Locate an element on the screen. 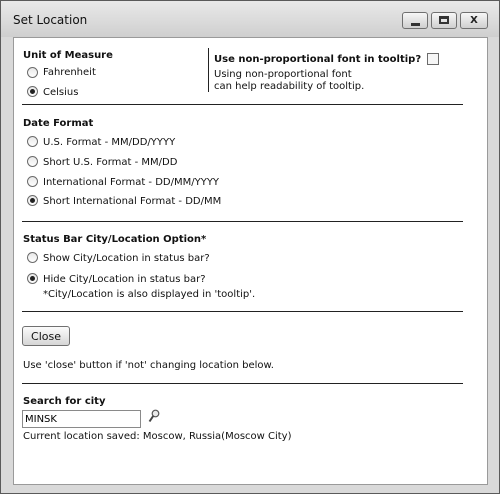 The height and width of the screenshot is (494, 500). window-title: Set Location is located at coordinates (50, 20).